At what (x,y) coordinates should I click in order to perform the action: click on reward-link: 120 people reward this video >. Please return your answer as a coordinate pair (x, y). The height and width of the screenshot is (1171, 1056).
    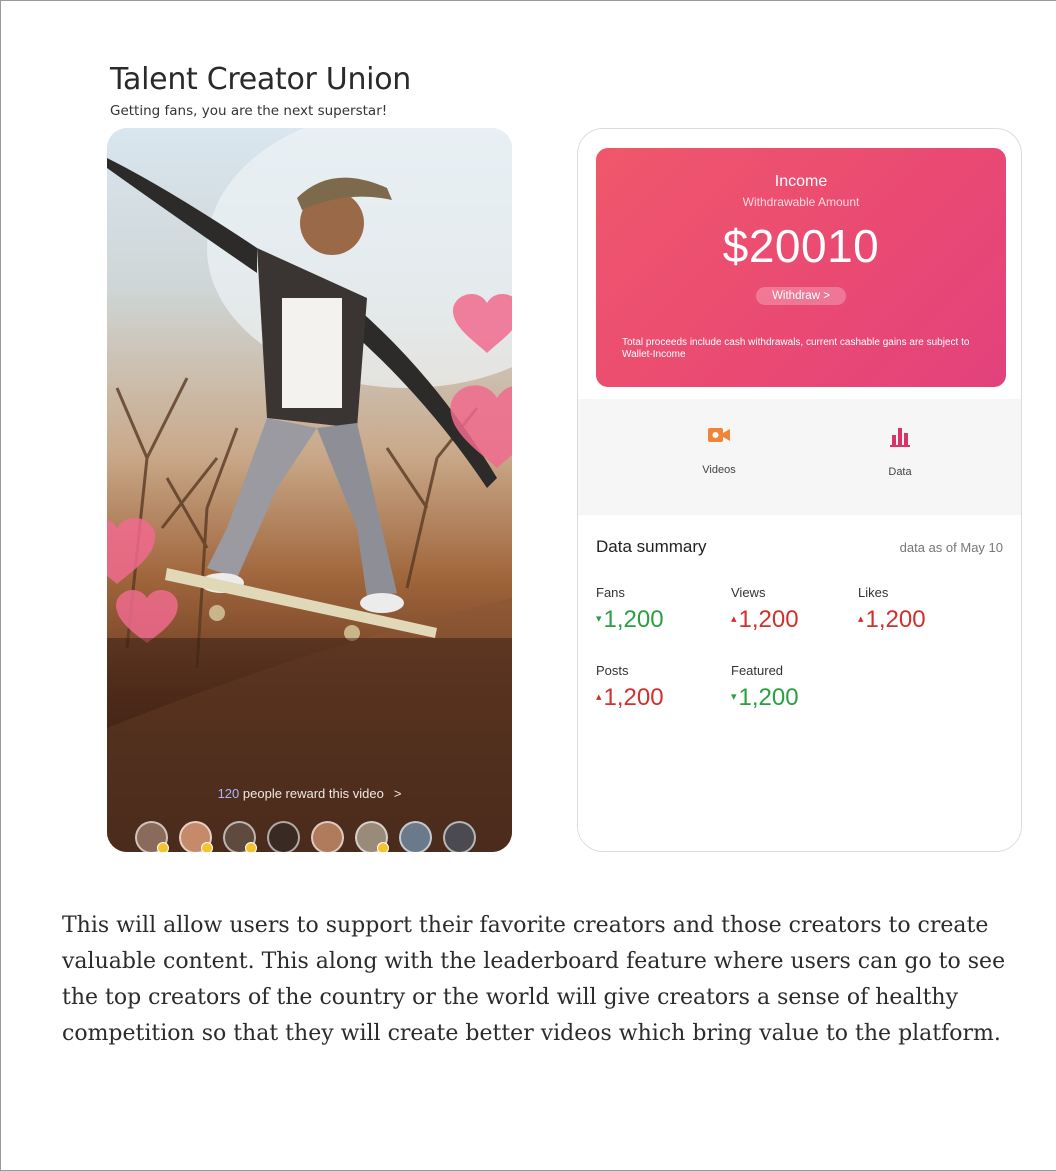
    Looking at the image, I should click on (309, 793).